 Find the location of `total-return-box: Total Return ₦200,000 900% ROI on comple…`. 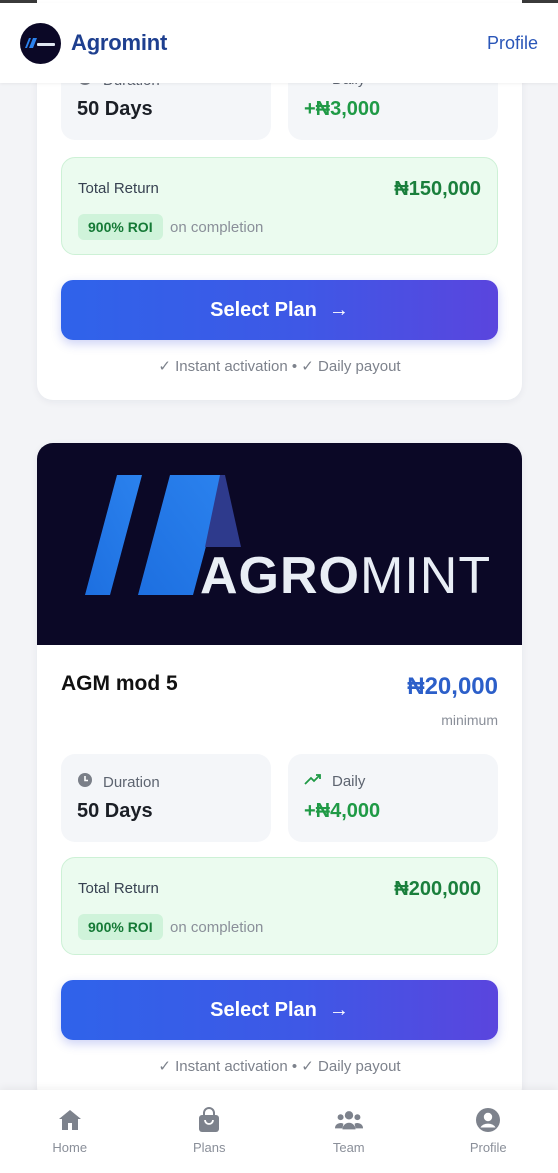

total-return-box: Total Return ₦200,000 900% ROI on comple… is located at coordinates (279, 906).